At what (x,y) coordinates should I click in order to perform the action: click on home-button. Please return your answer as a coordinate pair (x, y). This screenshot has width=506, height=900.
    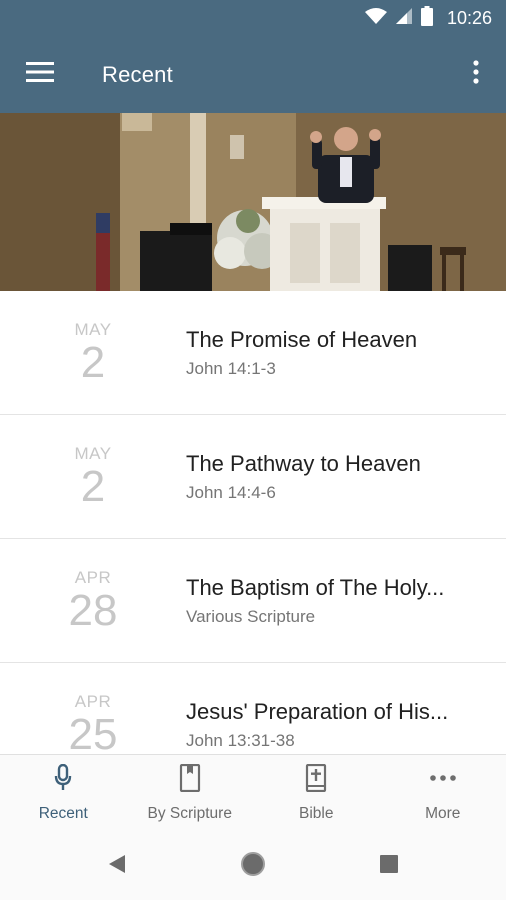
    Looking at the image, I should click on (253, 866).